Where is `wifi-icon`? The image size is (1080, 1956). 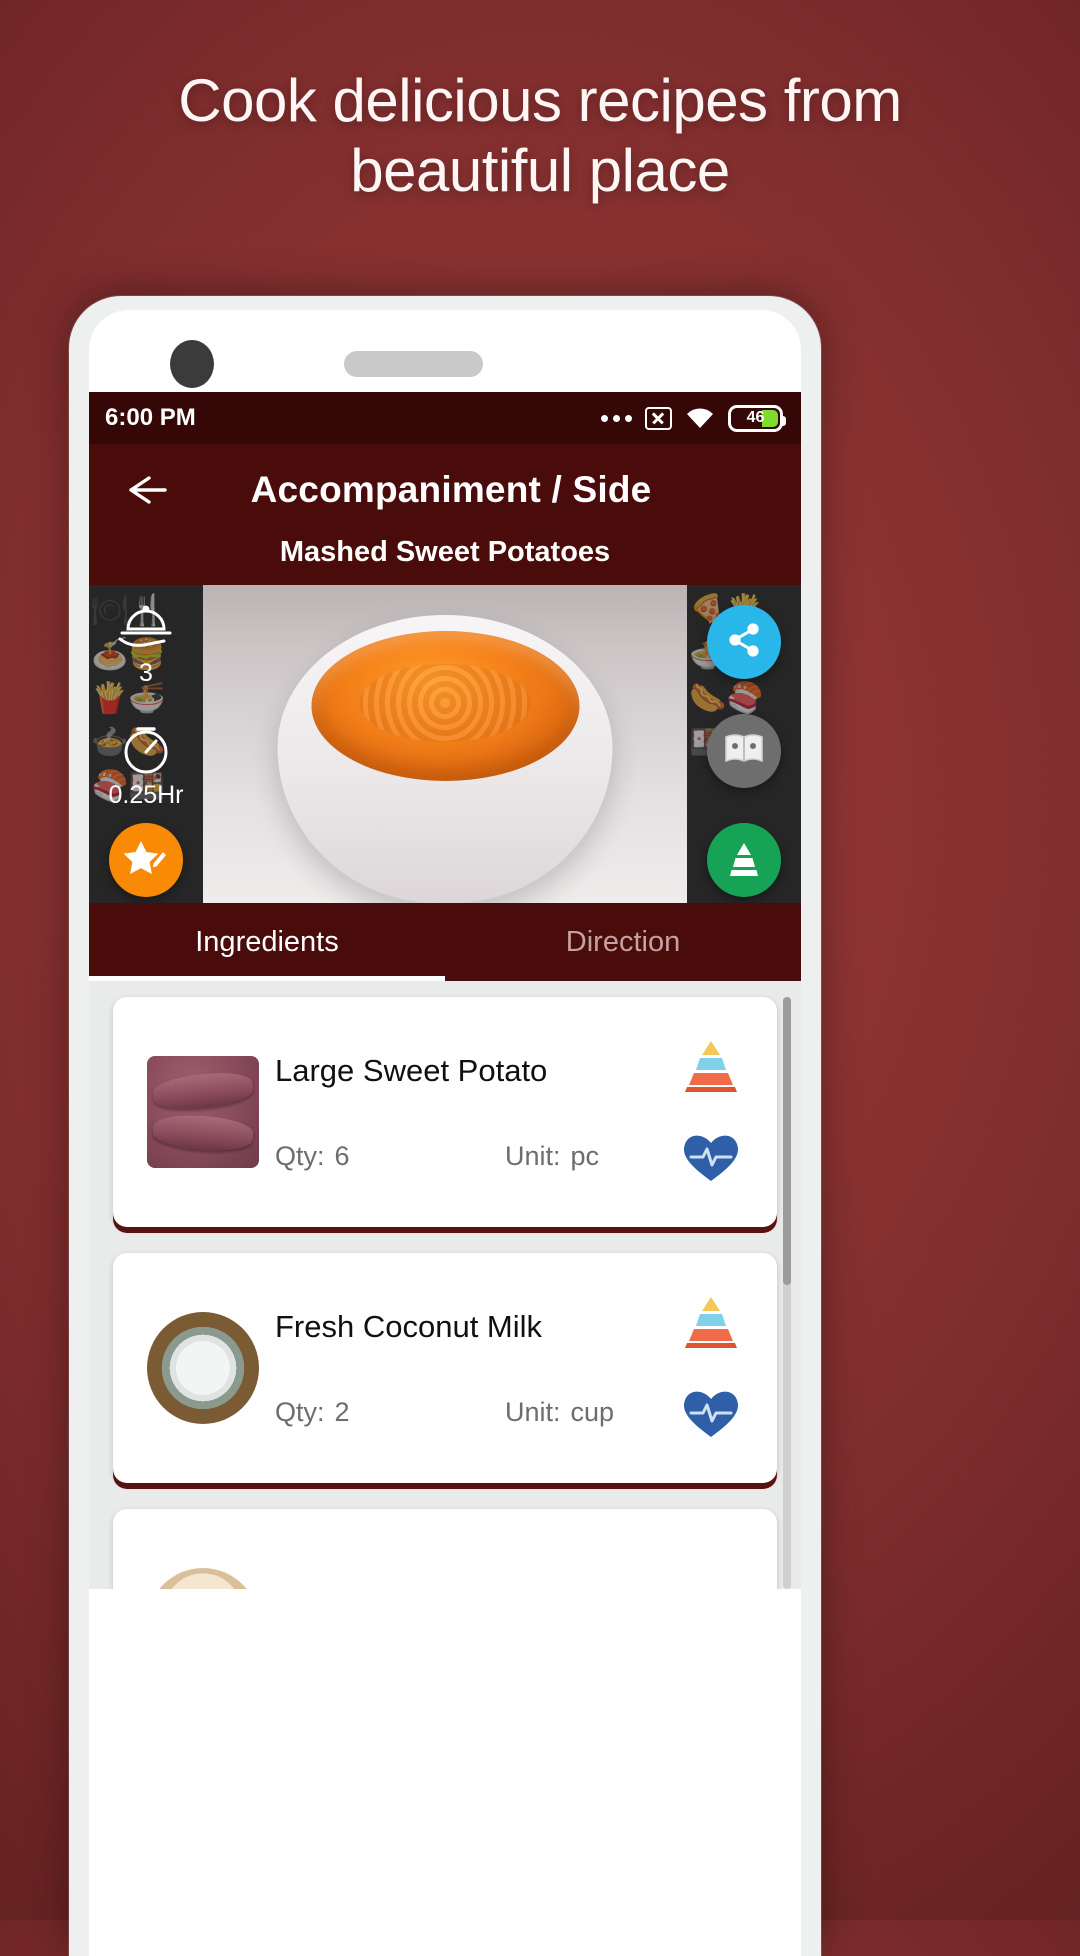
wifi-icon is located at coordinates (700, 418).